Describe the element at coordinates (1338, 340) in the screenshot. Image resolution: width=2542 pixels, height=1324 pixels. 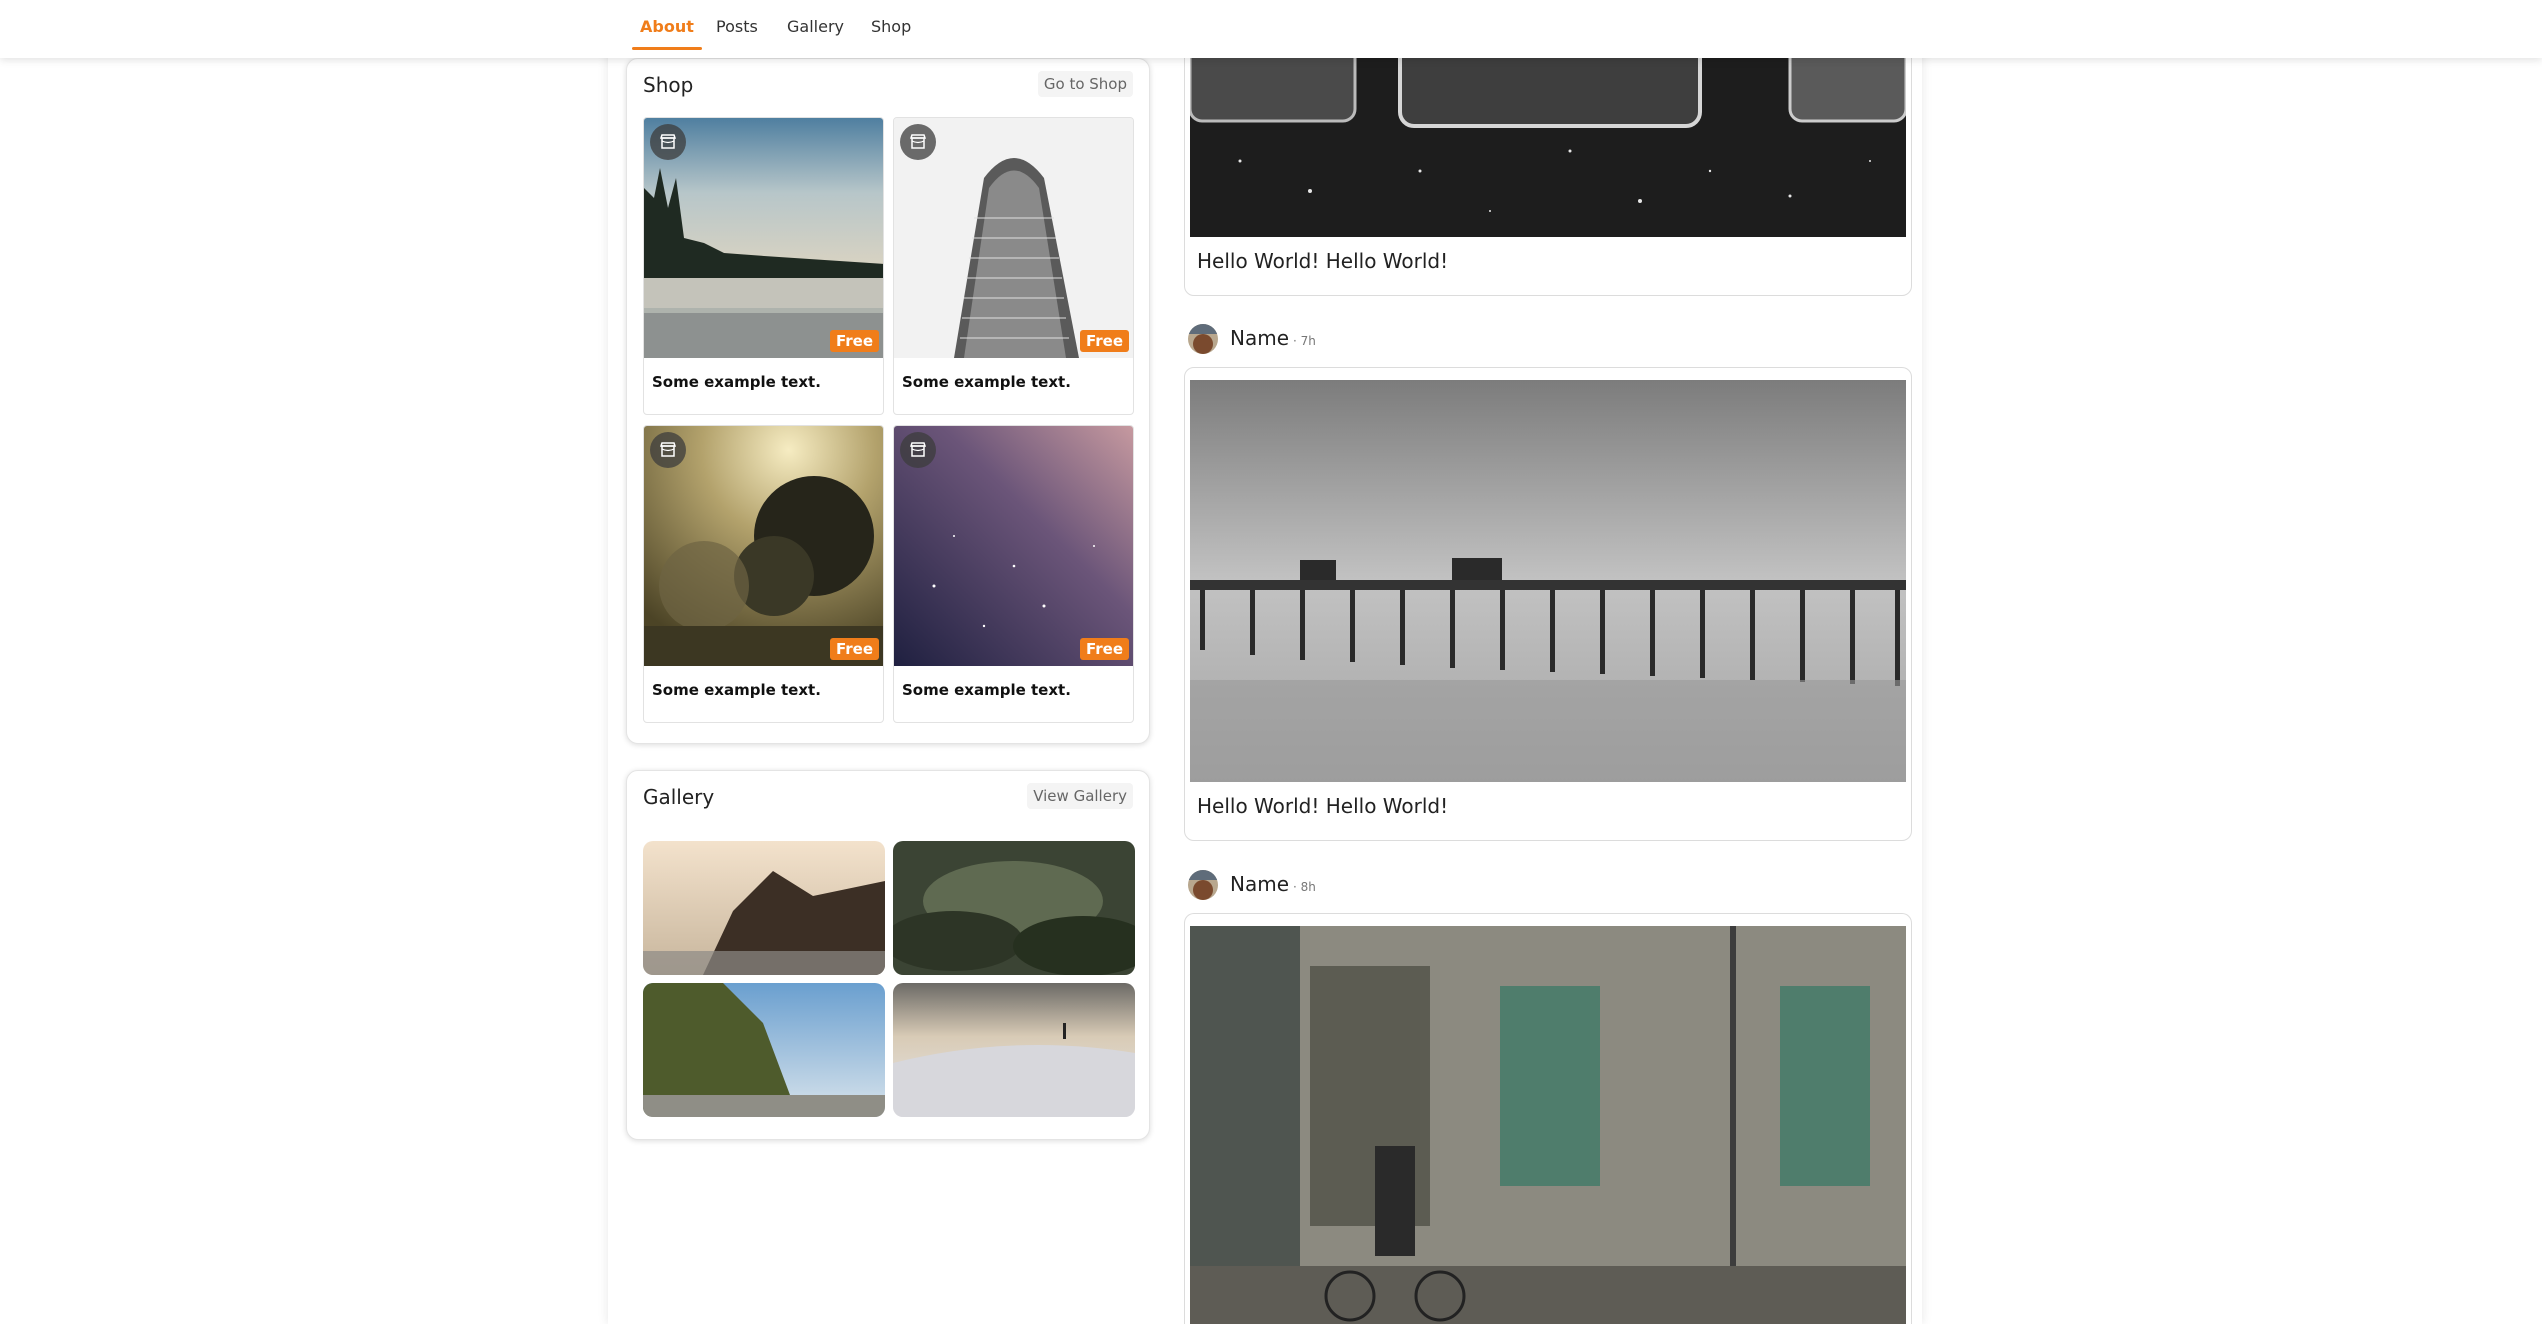
I see `post-header: Name · 7h` at that location.